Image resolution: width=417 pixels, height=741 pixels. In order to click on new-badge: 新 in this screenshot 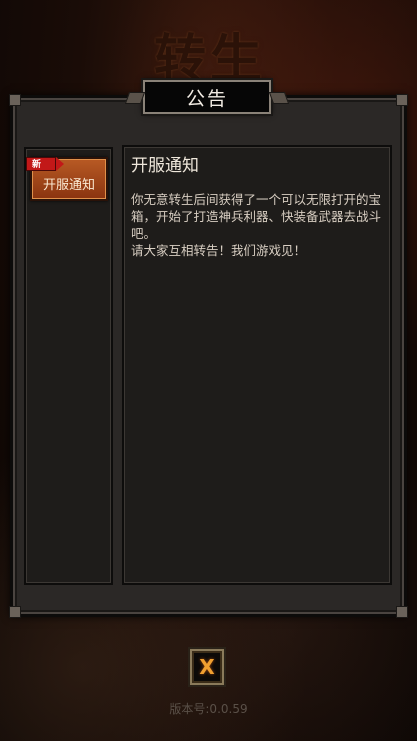, I will do `click(45, 164)`.